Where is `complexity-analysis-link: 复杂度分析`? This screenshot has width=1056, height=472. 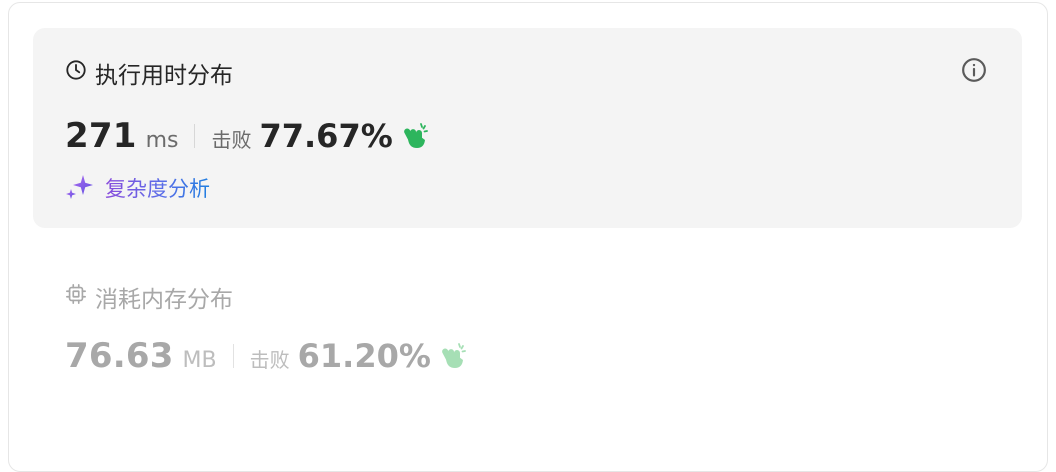 complexity-analysis-link: 复杂度分析 is located at coordinates (137, 188).